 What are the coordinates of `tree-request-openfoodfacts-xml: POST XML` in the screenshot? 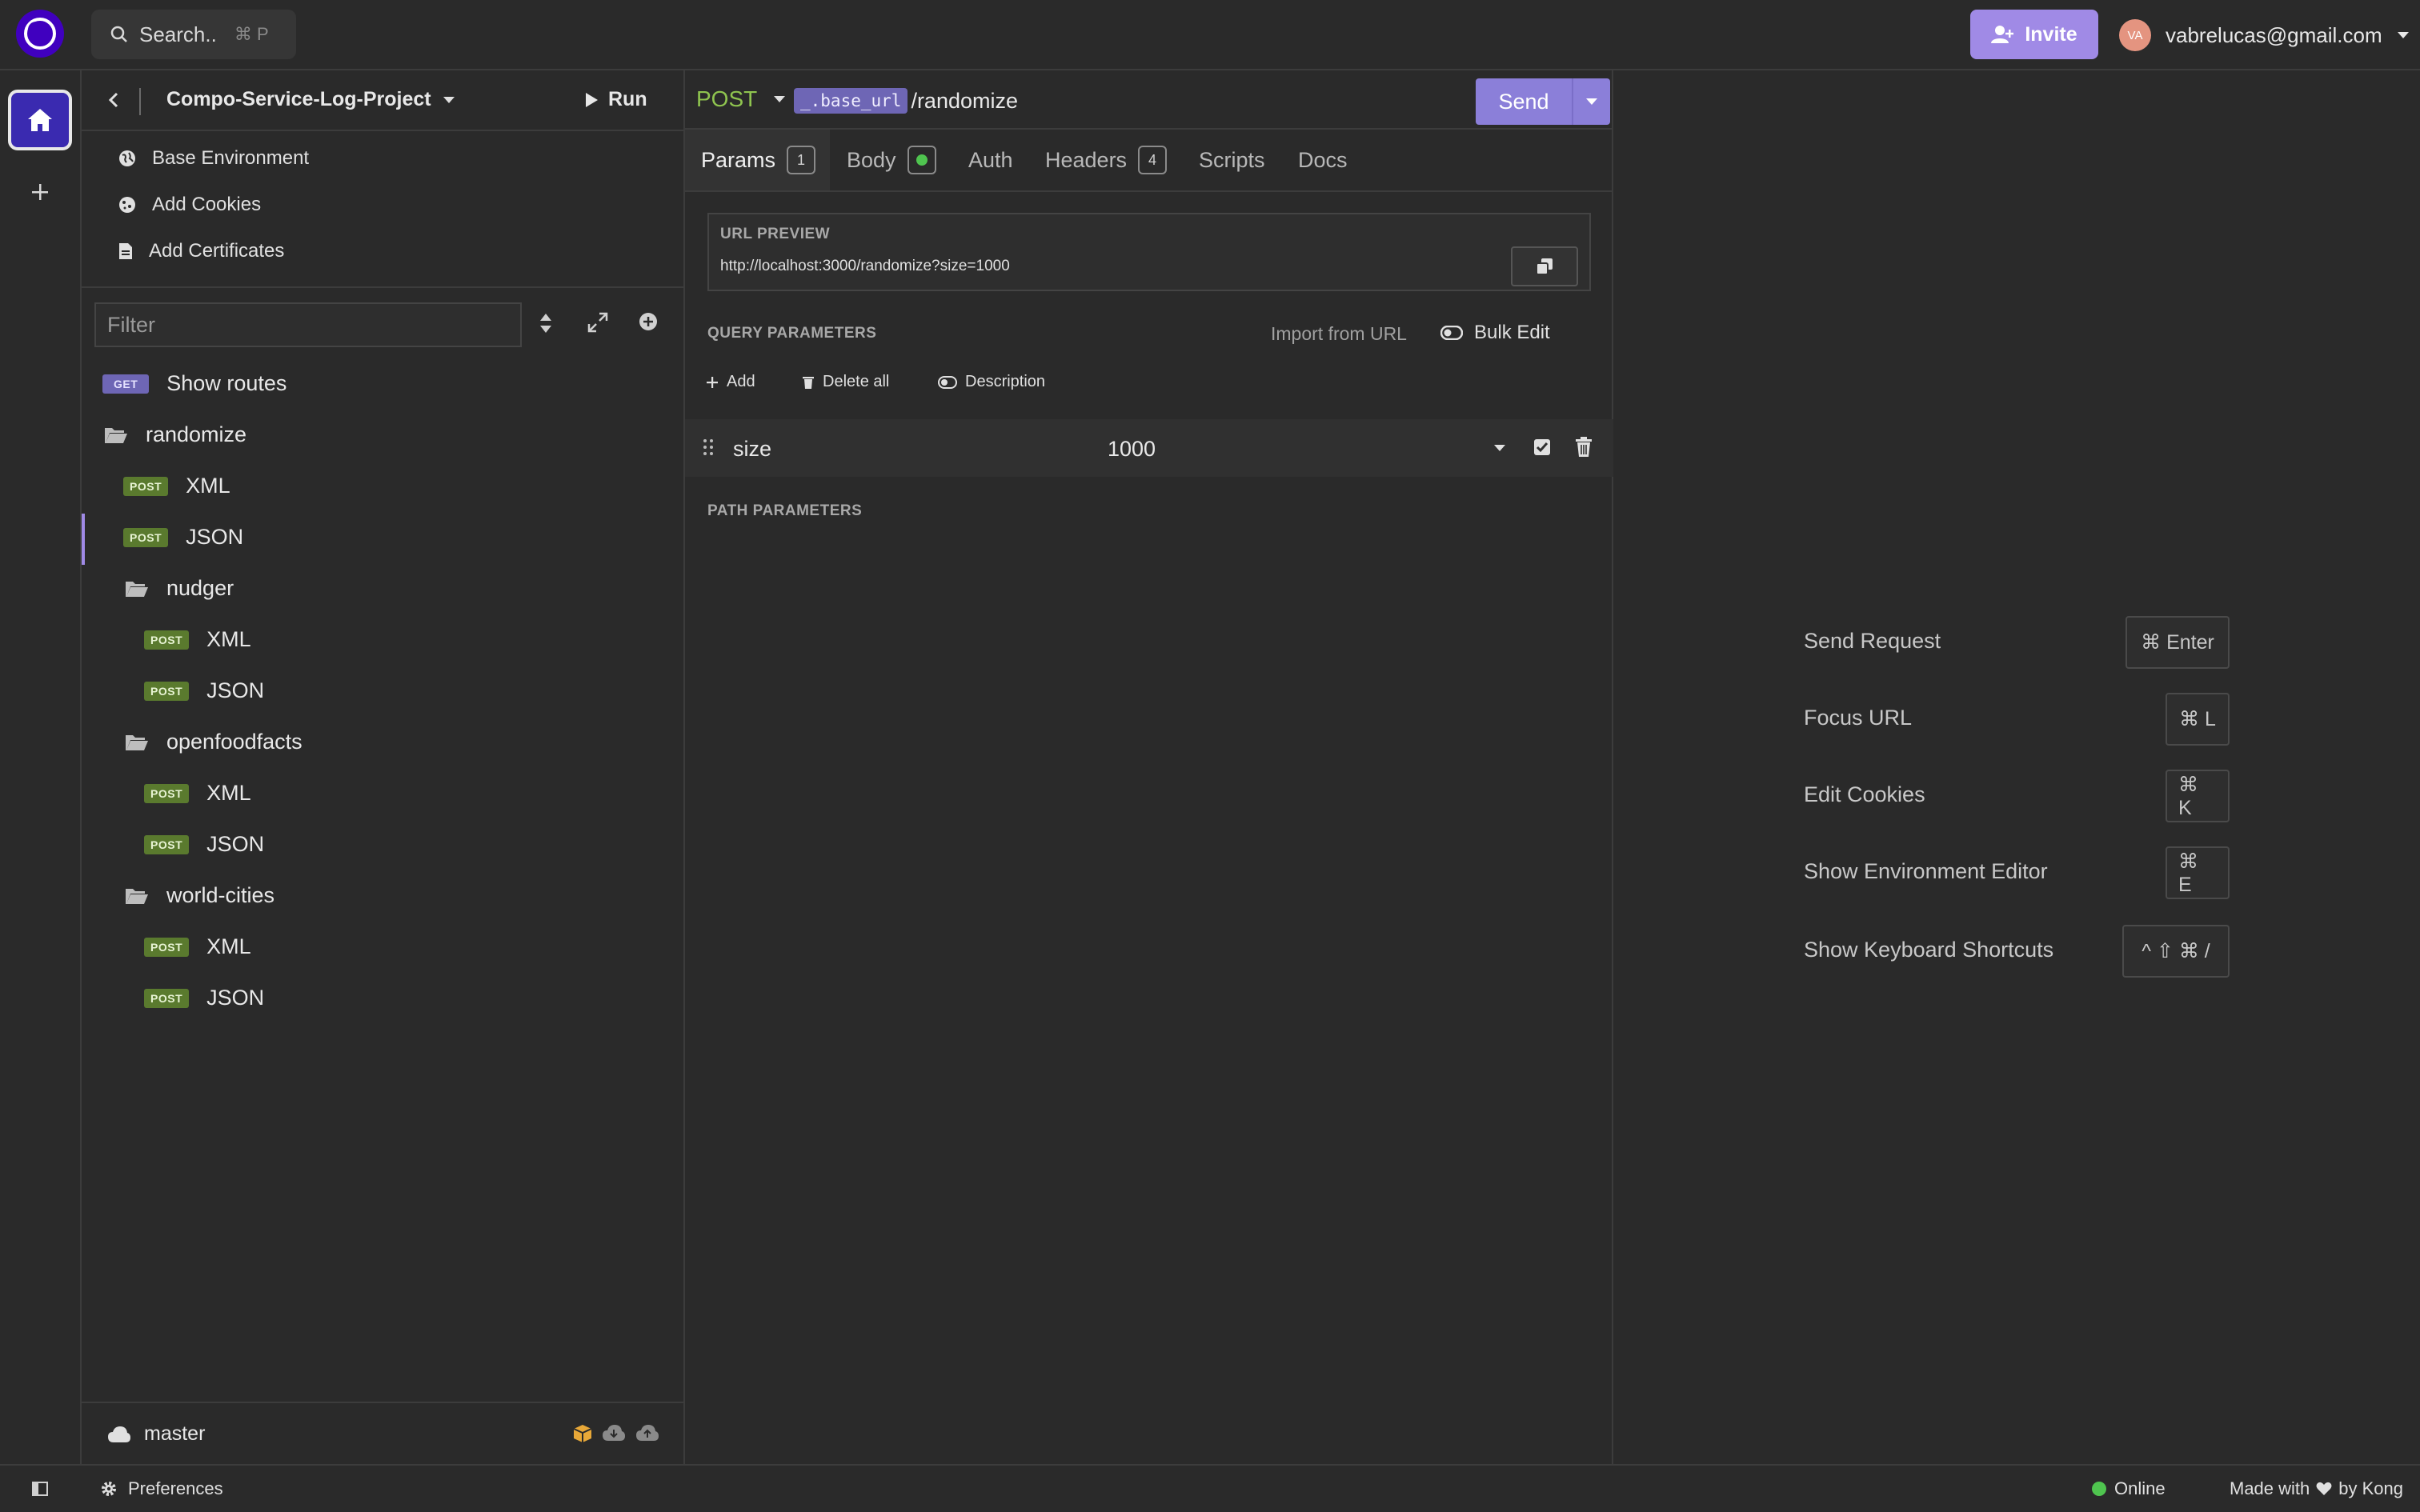 It's located at (197, 793).